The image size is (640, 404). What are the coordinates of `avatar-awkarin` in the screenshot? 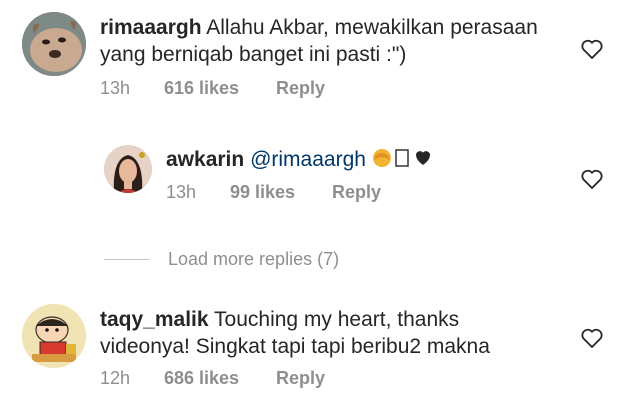 It's located at (128, 169).